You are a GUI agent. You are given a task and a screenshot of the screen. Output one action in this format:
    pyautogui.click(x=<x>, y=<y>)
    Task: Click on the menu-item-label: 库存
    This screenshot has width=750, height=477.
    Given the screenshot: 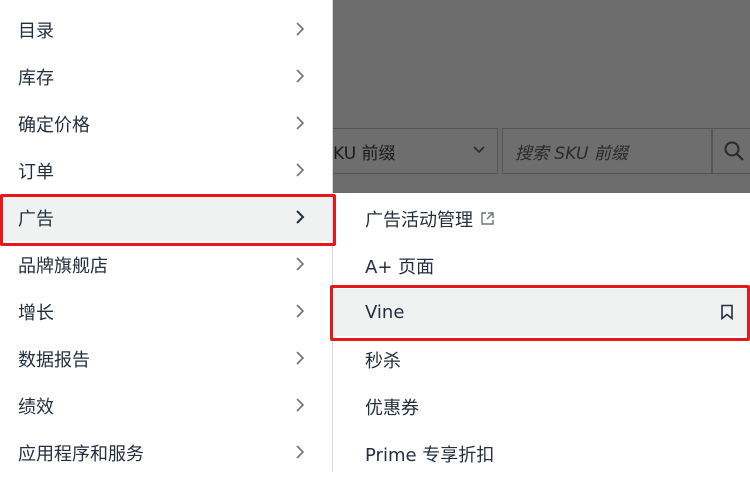 What is the action you would take?
    pyautogui.click(x=36, y=78)
    